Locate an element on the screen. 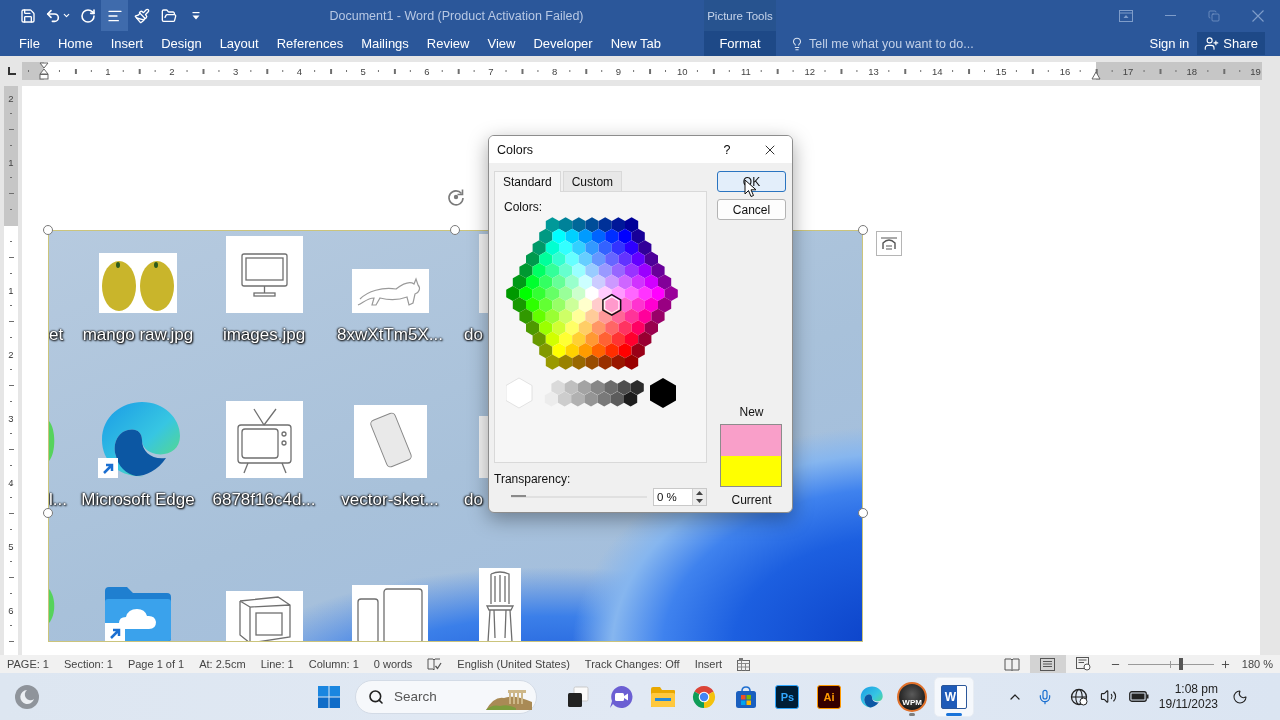  taskbar-search-box: Search is located at coordinates (446, 696).